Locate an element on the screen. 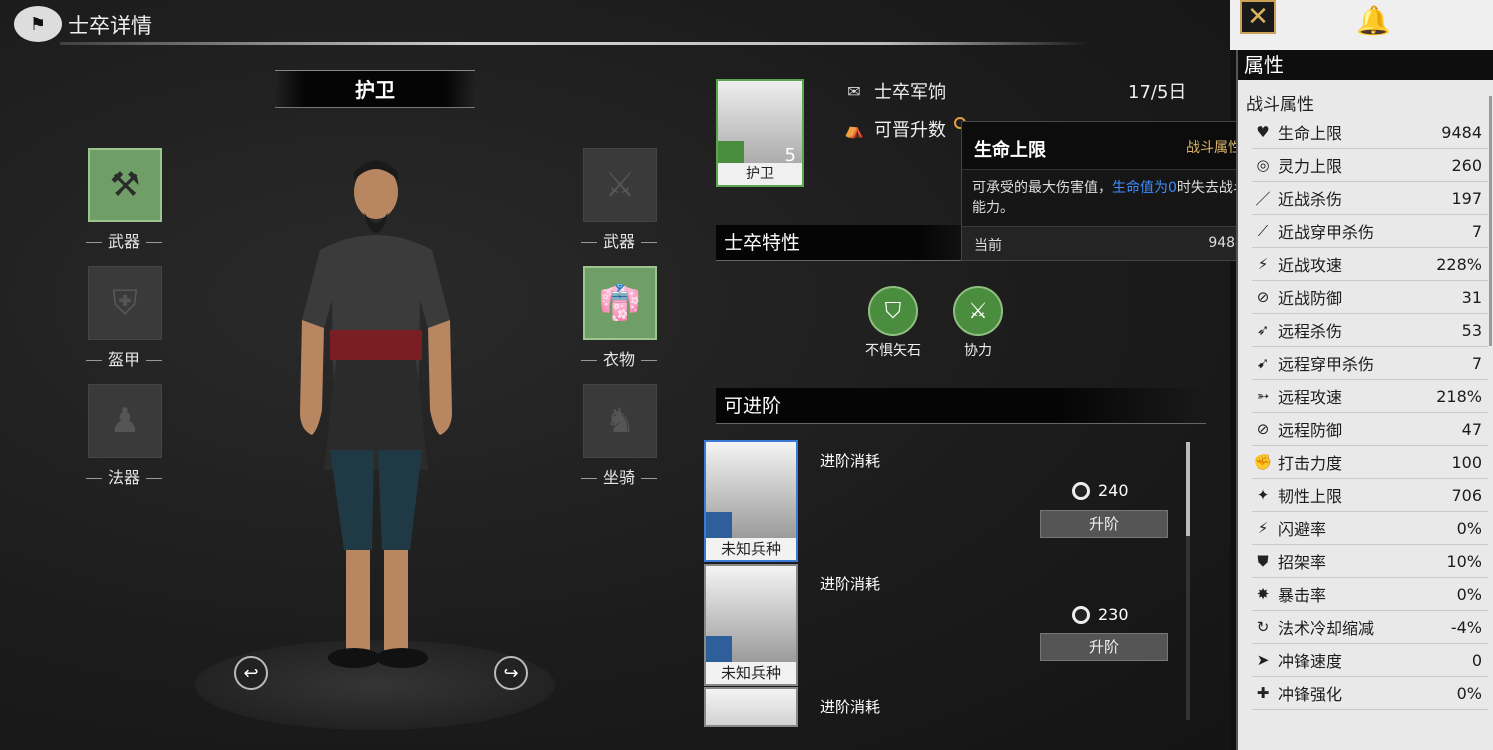 This screenshot has width=1493, height=750. attribute-panel-title: 属性 is located at coordinates (1365, 65).